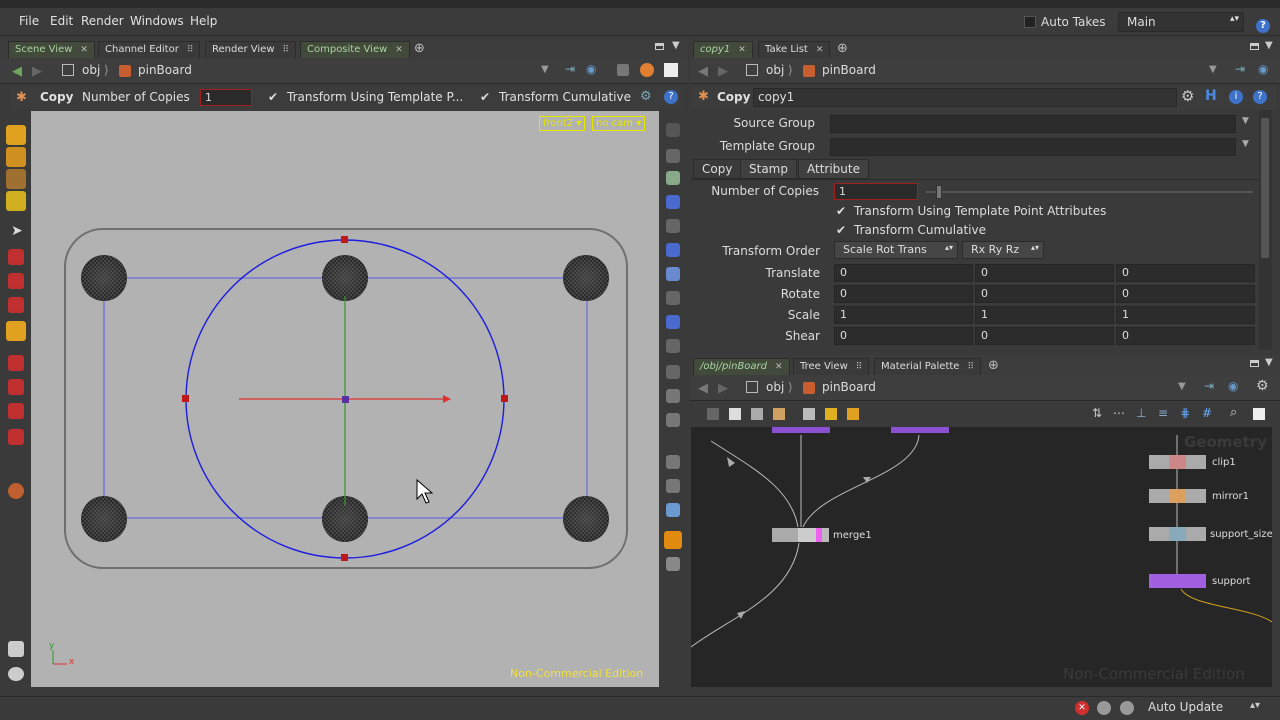 This screenshot has width=1280, height=720. What do you see at coordinates (1044, 336) in the screenshot?
I see `shear-y: 0` at bounding box center [1044, 336].